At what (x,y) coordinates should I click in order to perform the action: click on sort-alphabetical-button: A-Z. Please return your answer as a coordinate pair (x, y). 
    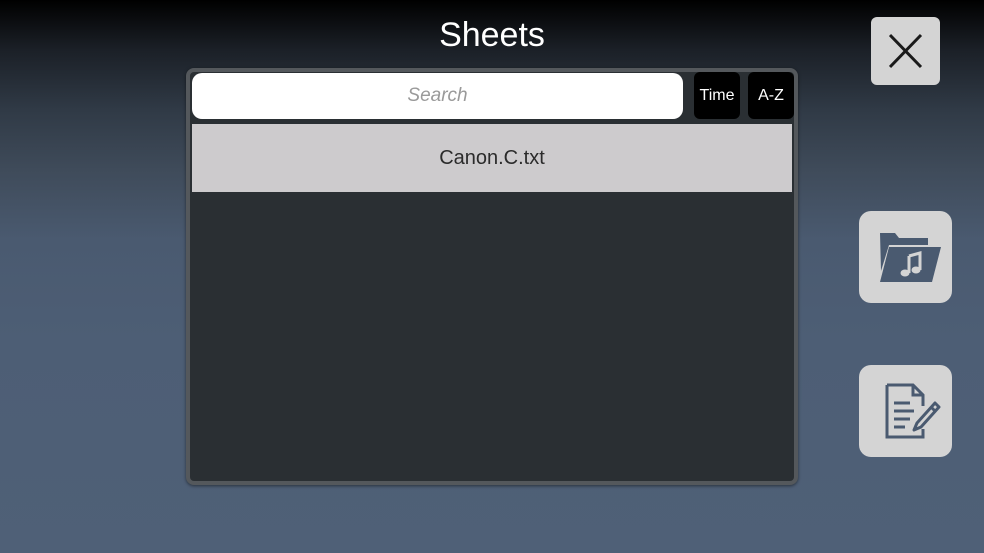
    Looking at the image, I should click on (771, 95).